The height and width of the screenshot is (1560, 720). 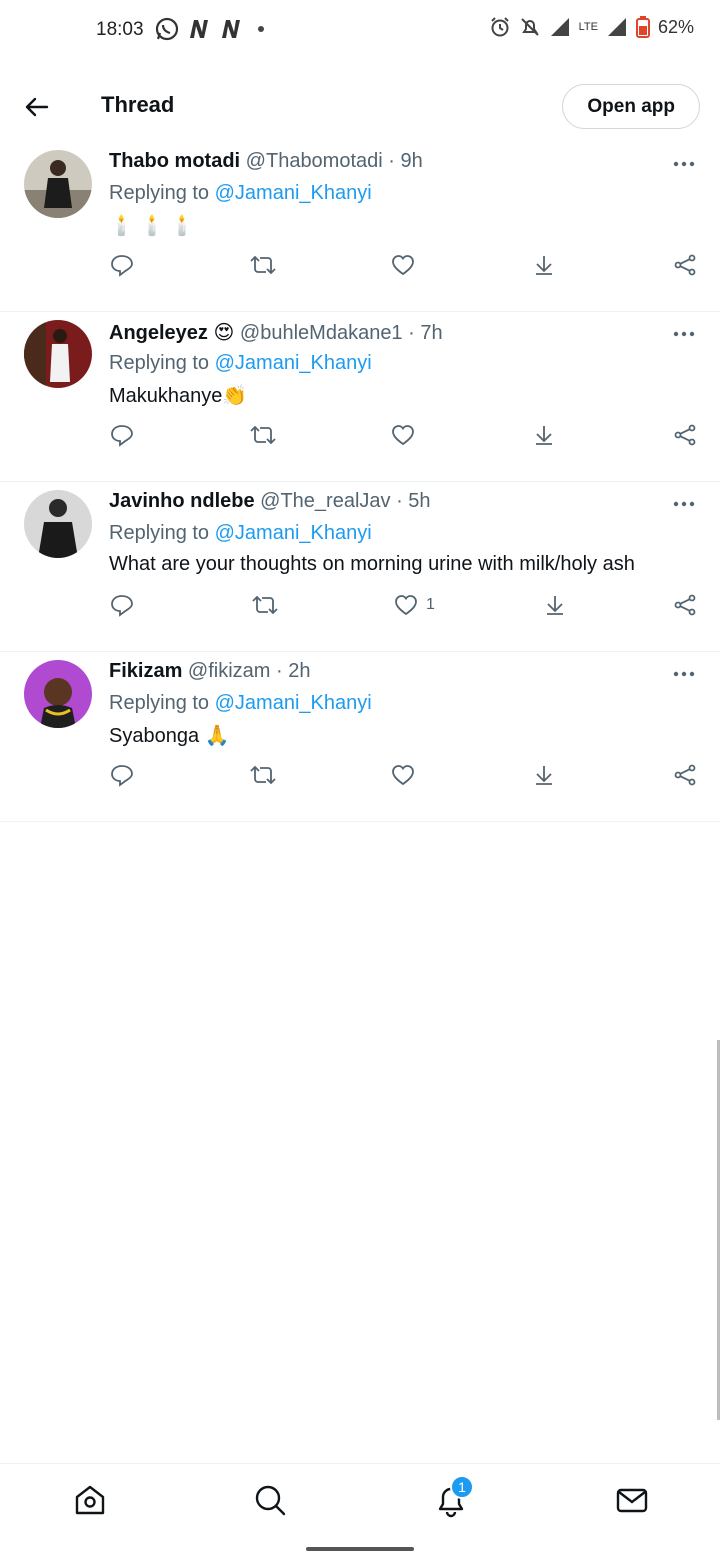 What do you see at coordinates (231, 29) in the screenshot?
I see `app-n-icon` at bounding box center [231, 29].